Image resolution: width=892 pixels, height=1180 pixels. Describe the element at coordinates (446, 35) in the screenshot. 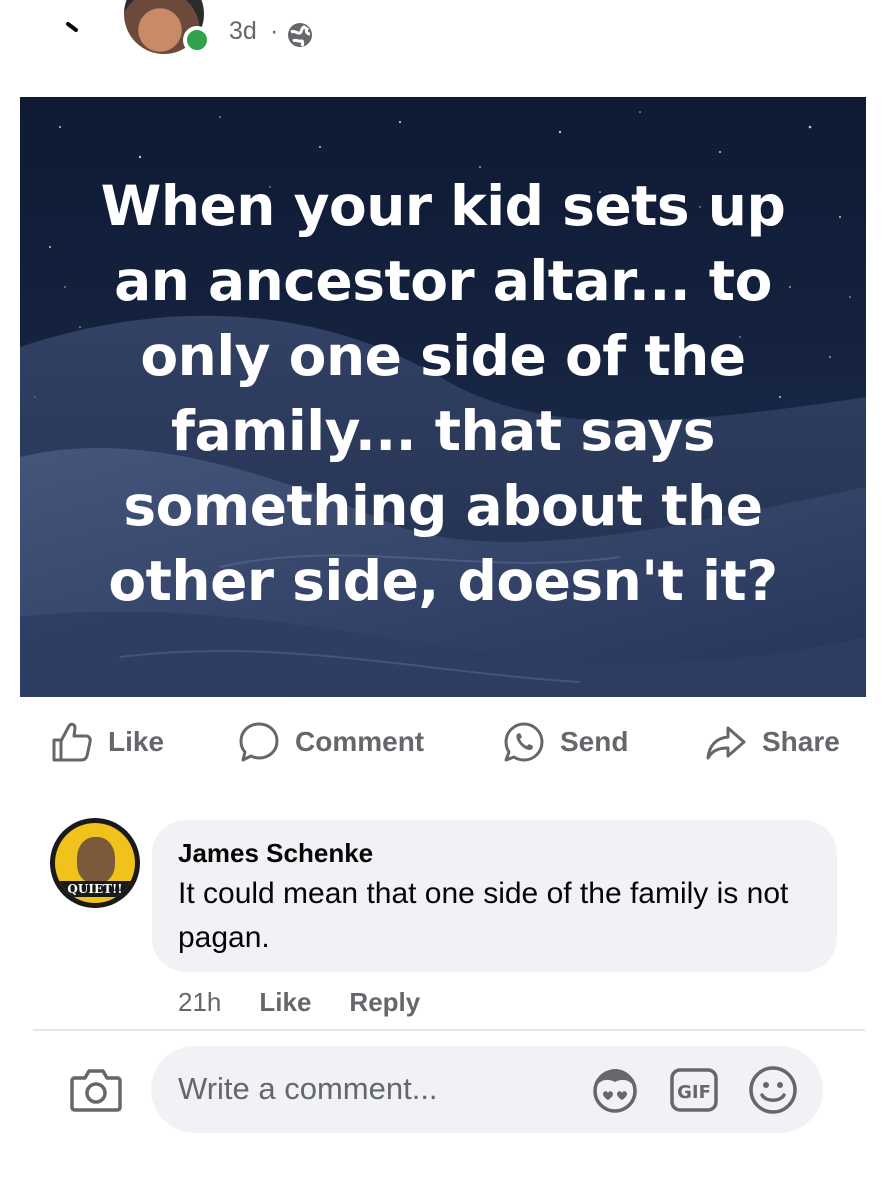

I see `post-header: 3d ·` at that location.